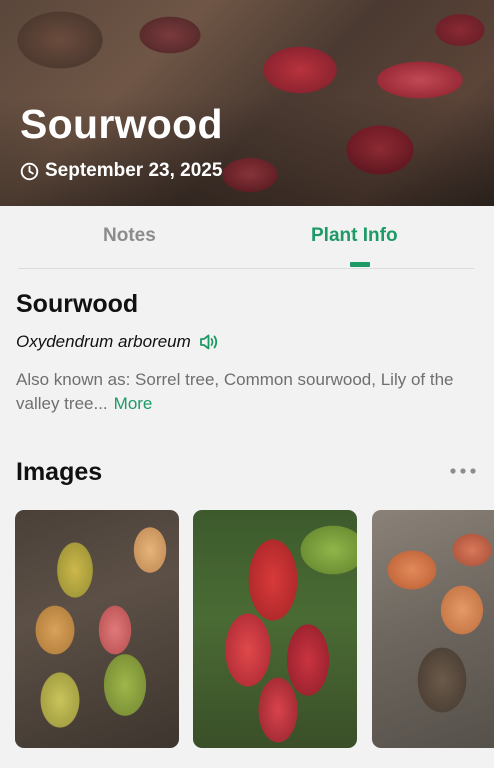 The height and width of the screenshot is (768, 494). What do you see at coordinates (29, 171) in the screenshot?
I see `clock-icon` at bounding box center [29, 171].